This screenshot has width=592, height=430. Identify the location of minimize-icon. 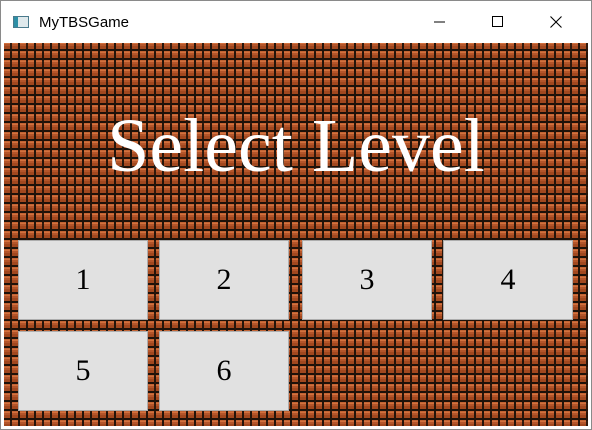
(439, 22).